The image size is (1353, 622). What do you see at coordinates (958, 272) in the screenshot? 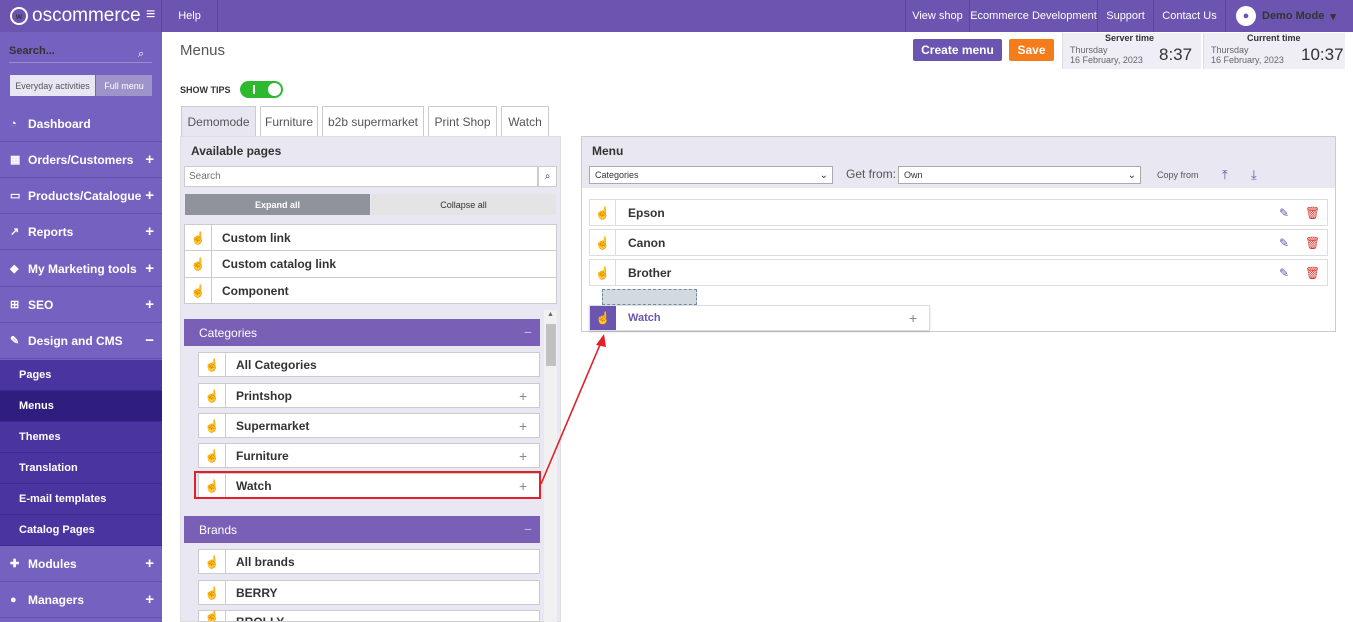
I see `menu-item: ☝ Brother ✎ 🗑` at bounding box center [958, 272].